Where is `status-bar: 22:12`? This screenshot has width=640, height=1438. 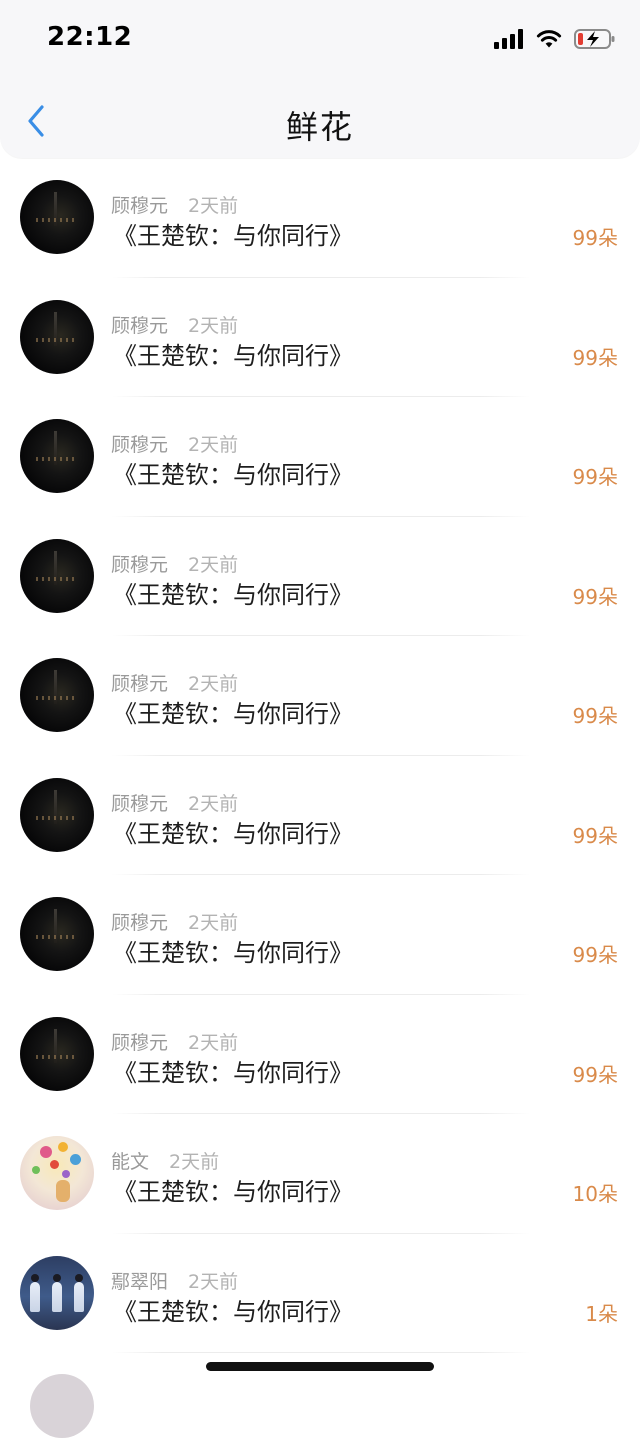 status-bar: 22:12 is located at coordinates (320, 40).